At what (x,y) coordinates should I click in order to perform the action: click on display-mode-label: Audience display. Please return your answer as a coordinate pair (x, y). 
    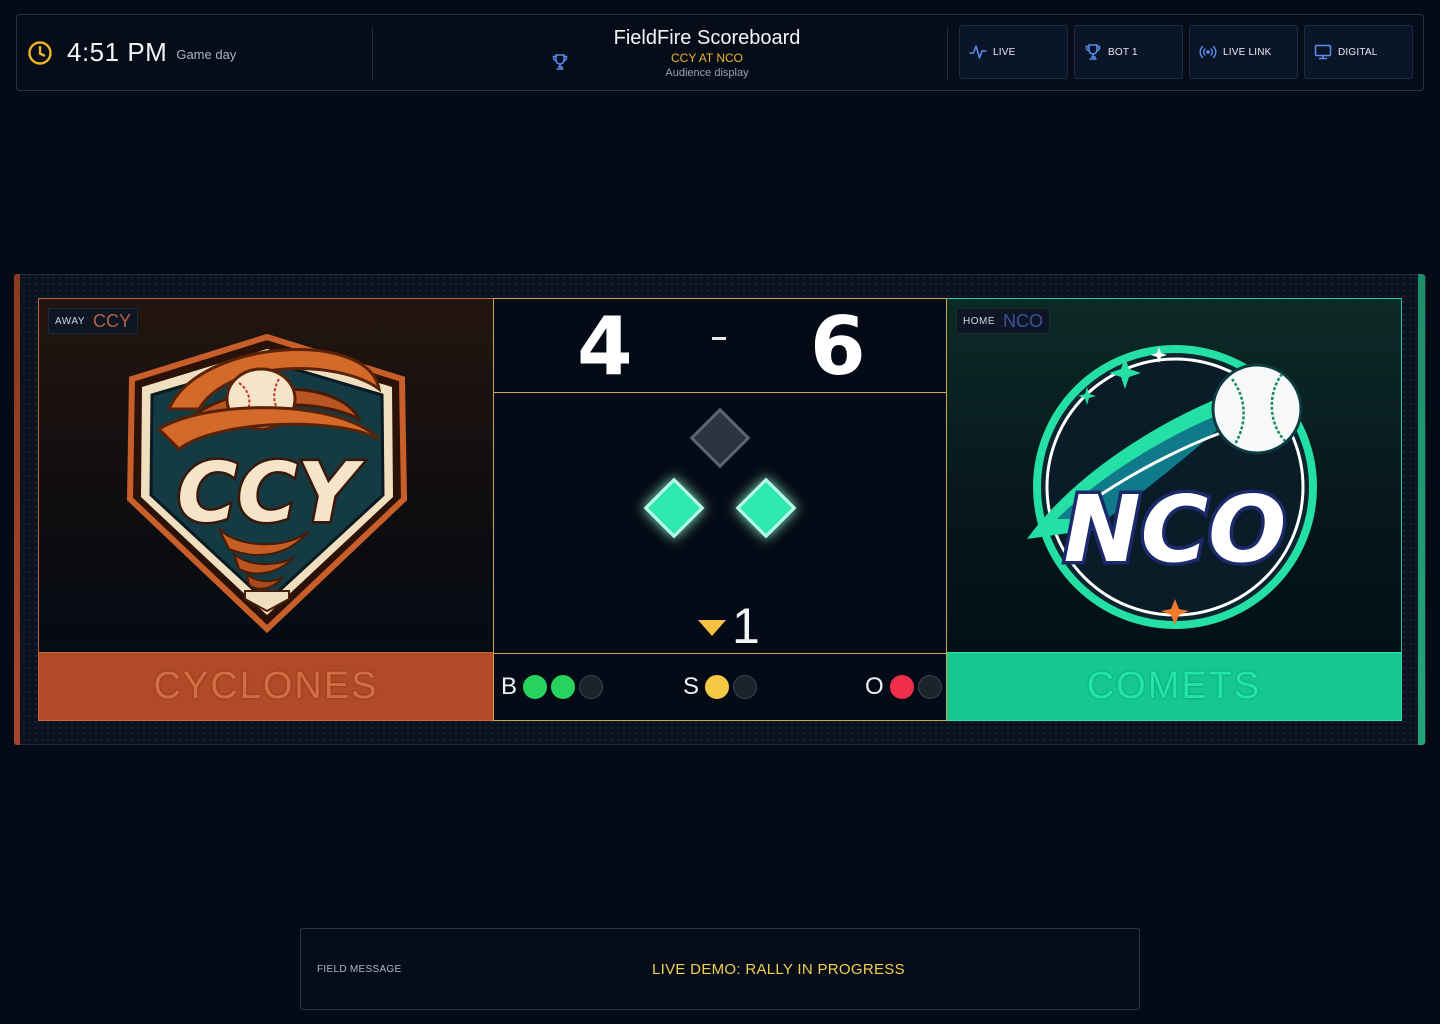
    Looking at the image, I should click on (707, 73).